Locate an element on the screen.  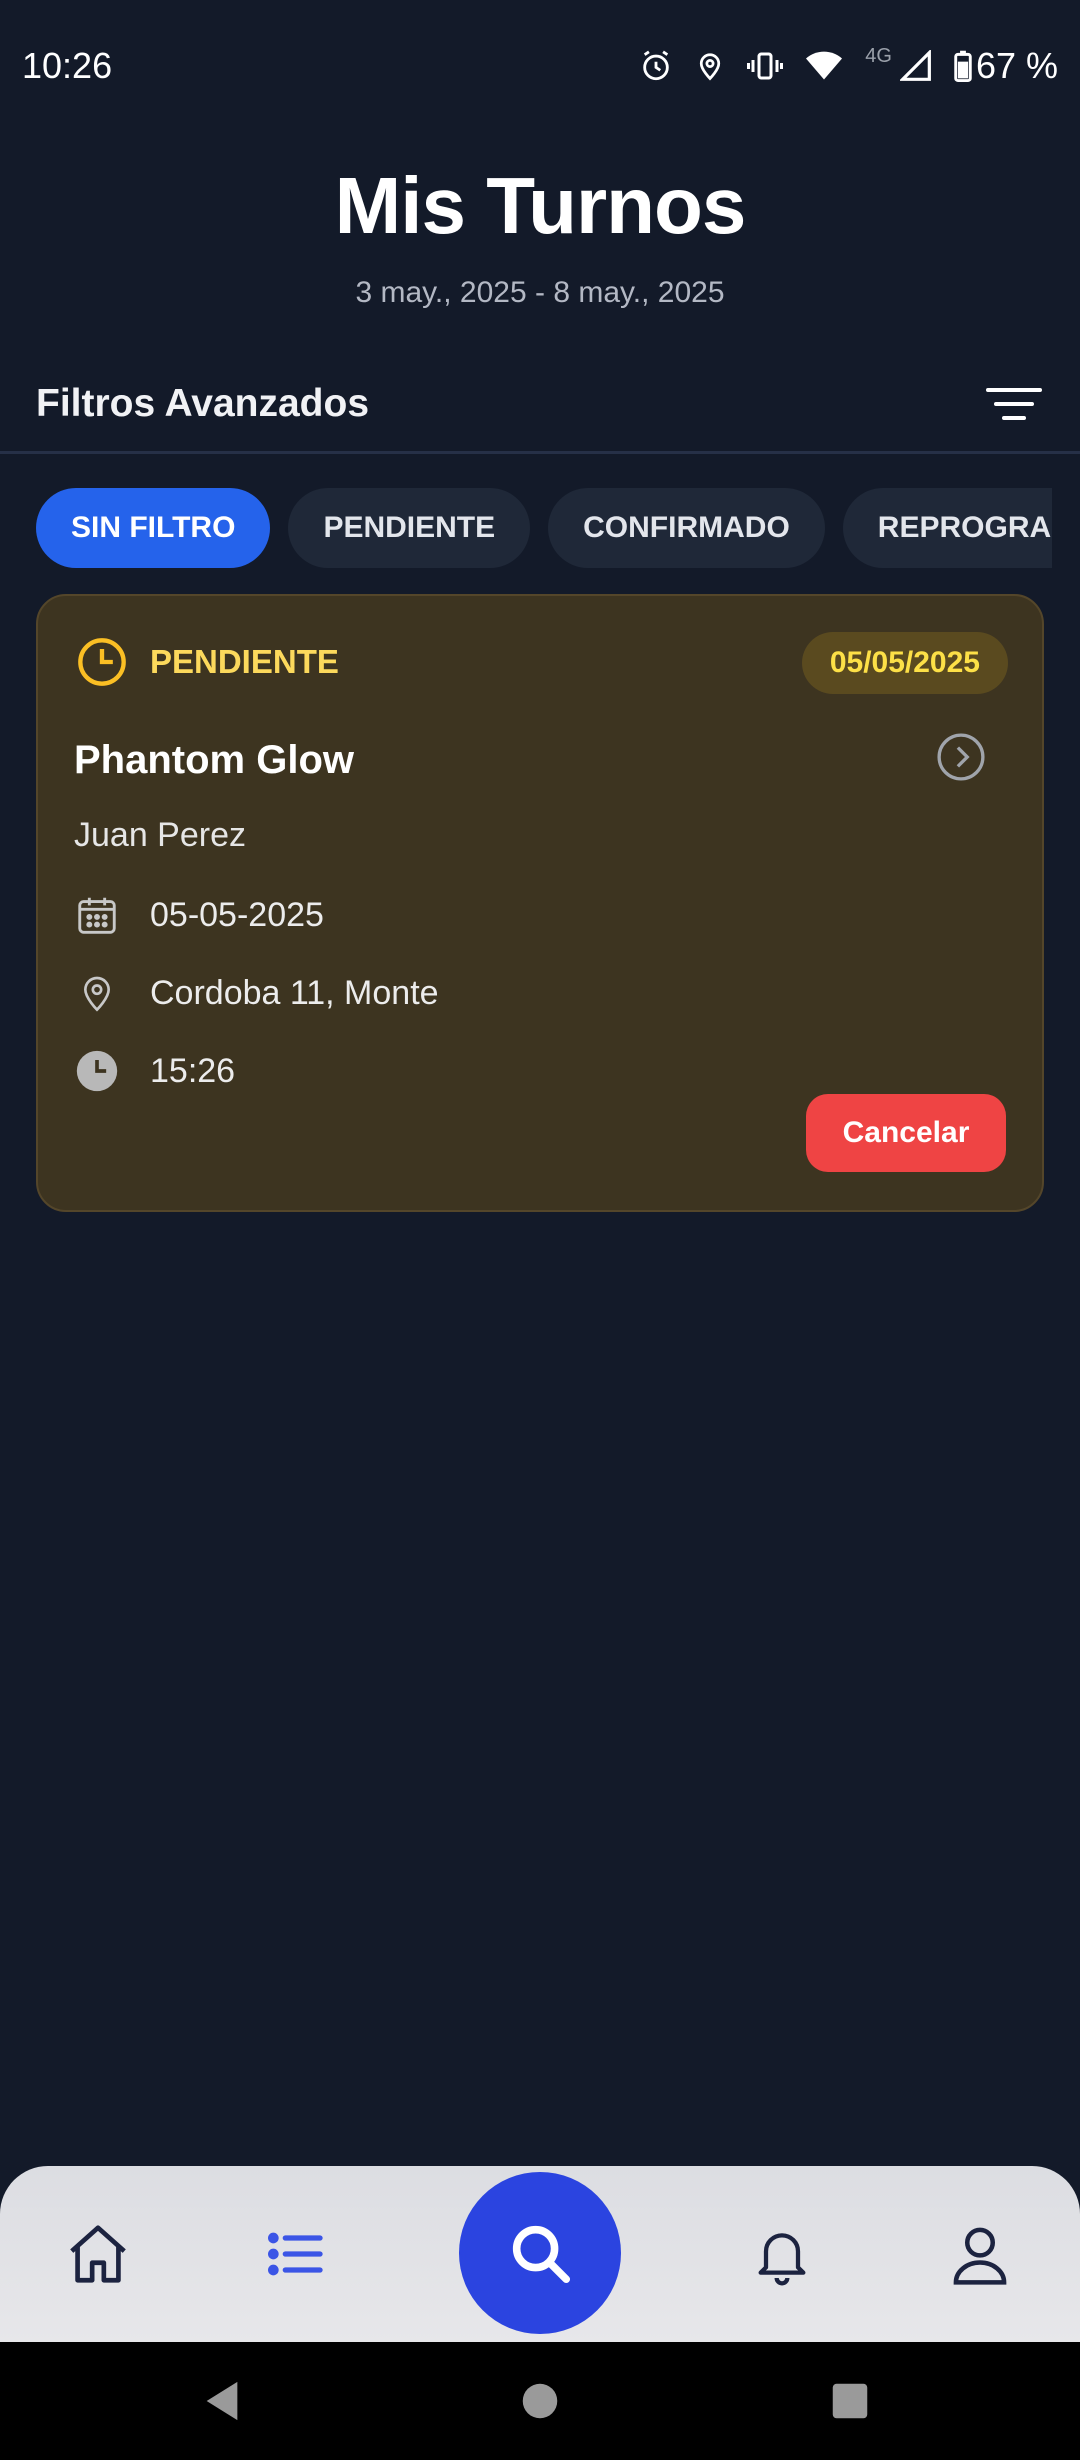
location-icon is located at coordinates (710, 67).